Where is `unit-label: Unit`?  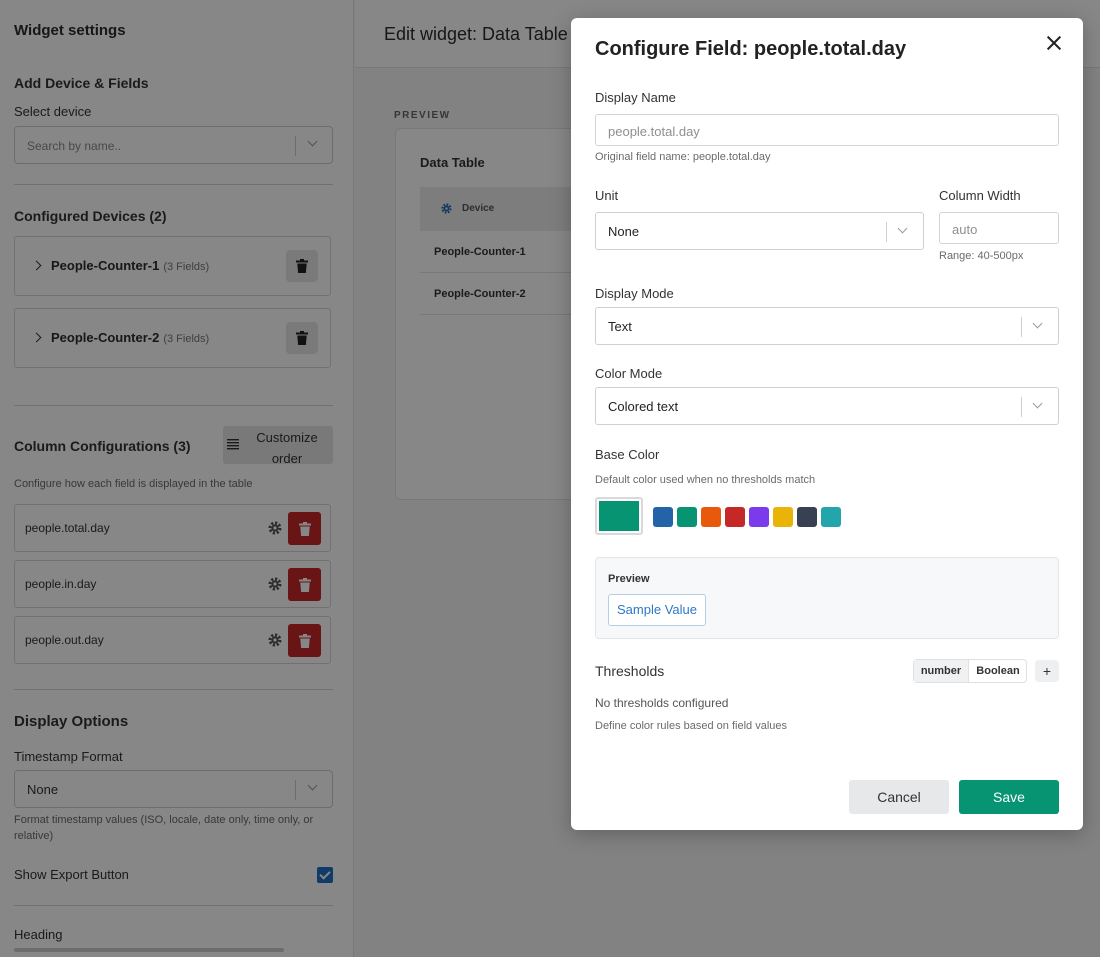 unit-label: Unit is located at coordinates (607, 195).